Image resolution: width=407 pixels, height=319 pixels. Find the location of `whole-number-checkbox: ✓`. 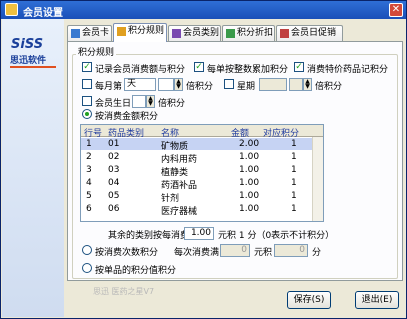

whole-number-checkbox: ✓ is located at coordinates (199, 67).